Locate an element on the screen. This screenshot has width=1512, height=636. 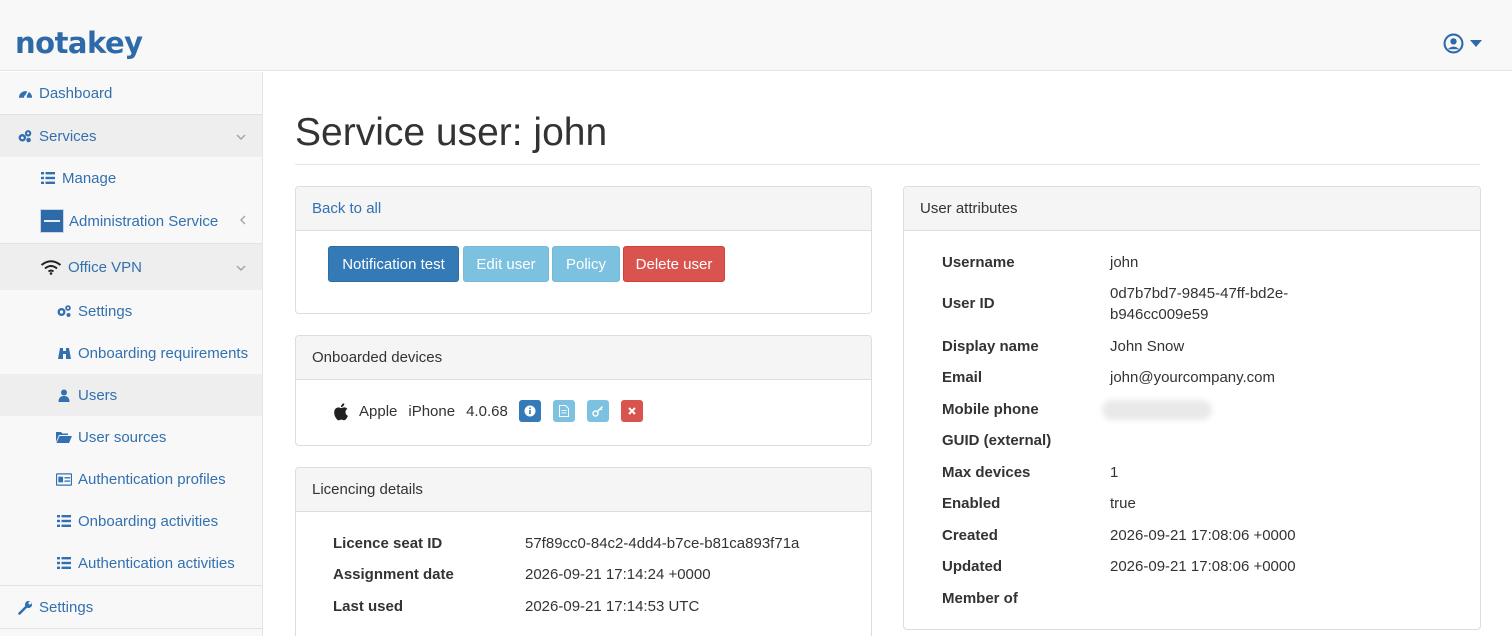
assignment-date-value: 2026-09-21 17:14:24 +0000 is located at coordinates (618, 574).